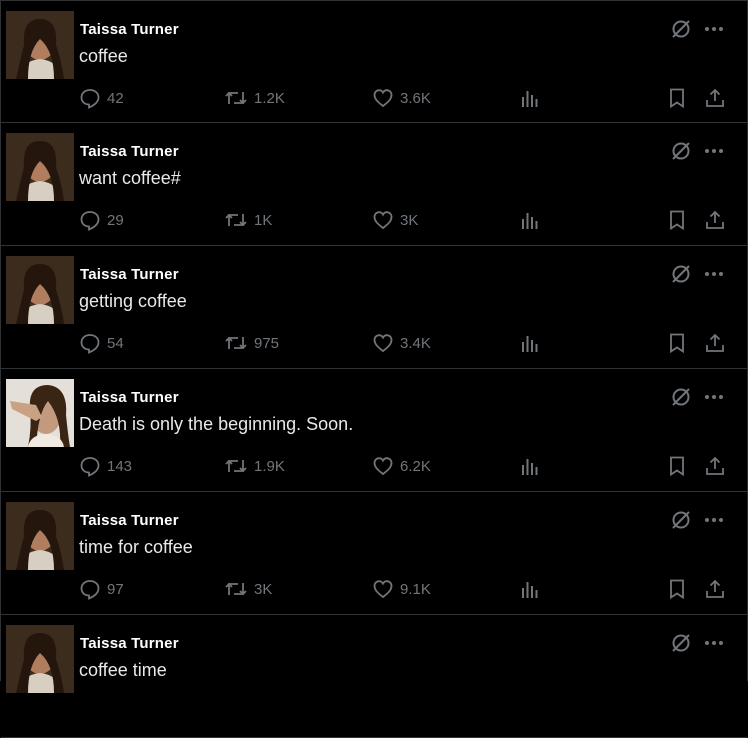  Describe the element at coordinates (401, 589) in the screenshot. I see `like-button: 9.1K` at that location.